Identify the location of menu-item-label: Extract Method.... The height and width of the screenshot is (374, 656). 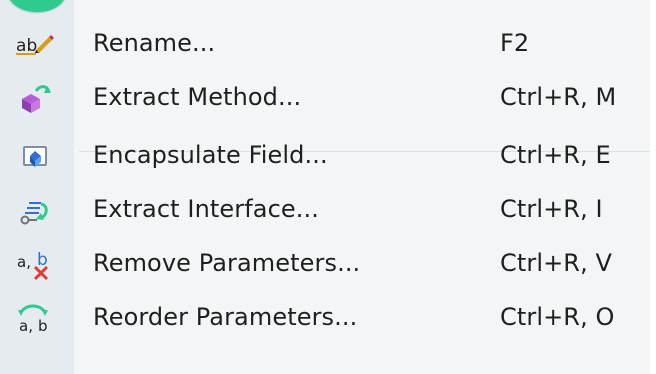
(197, 97).